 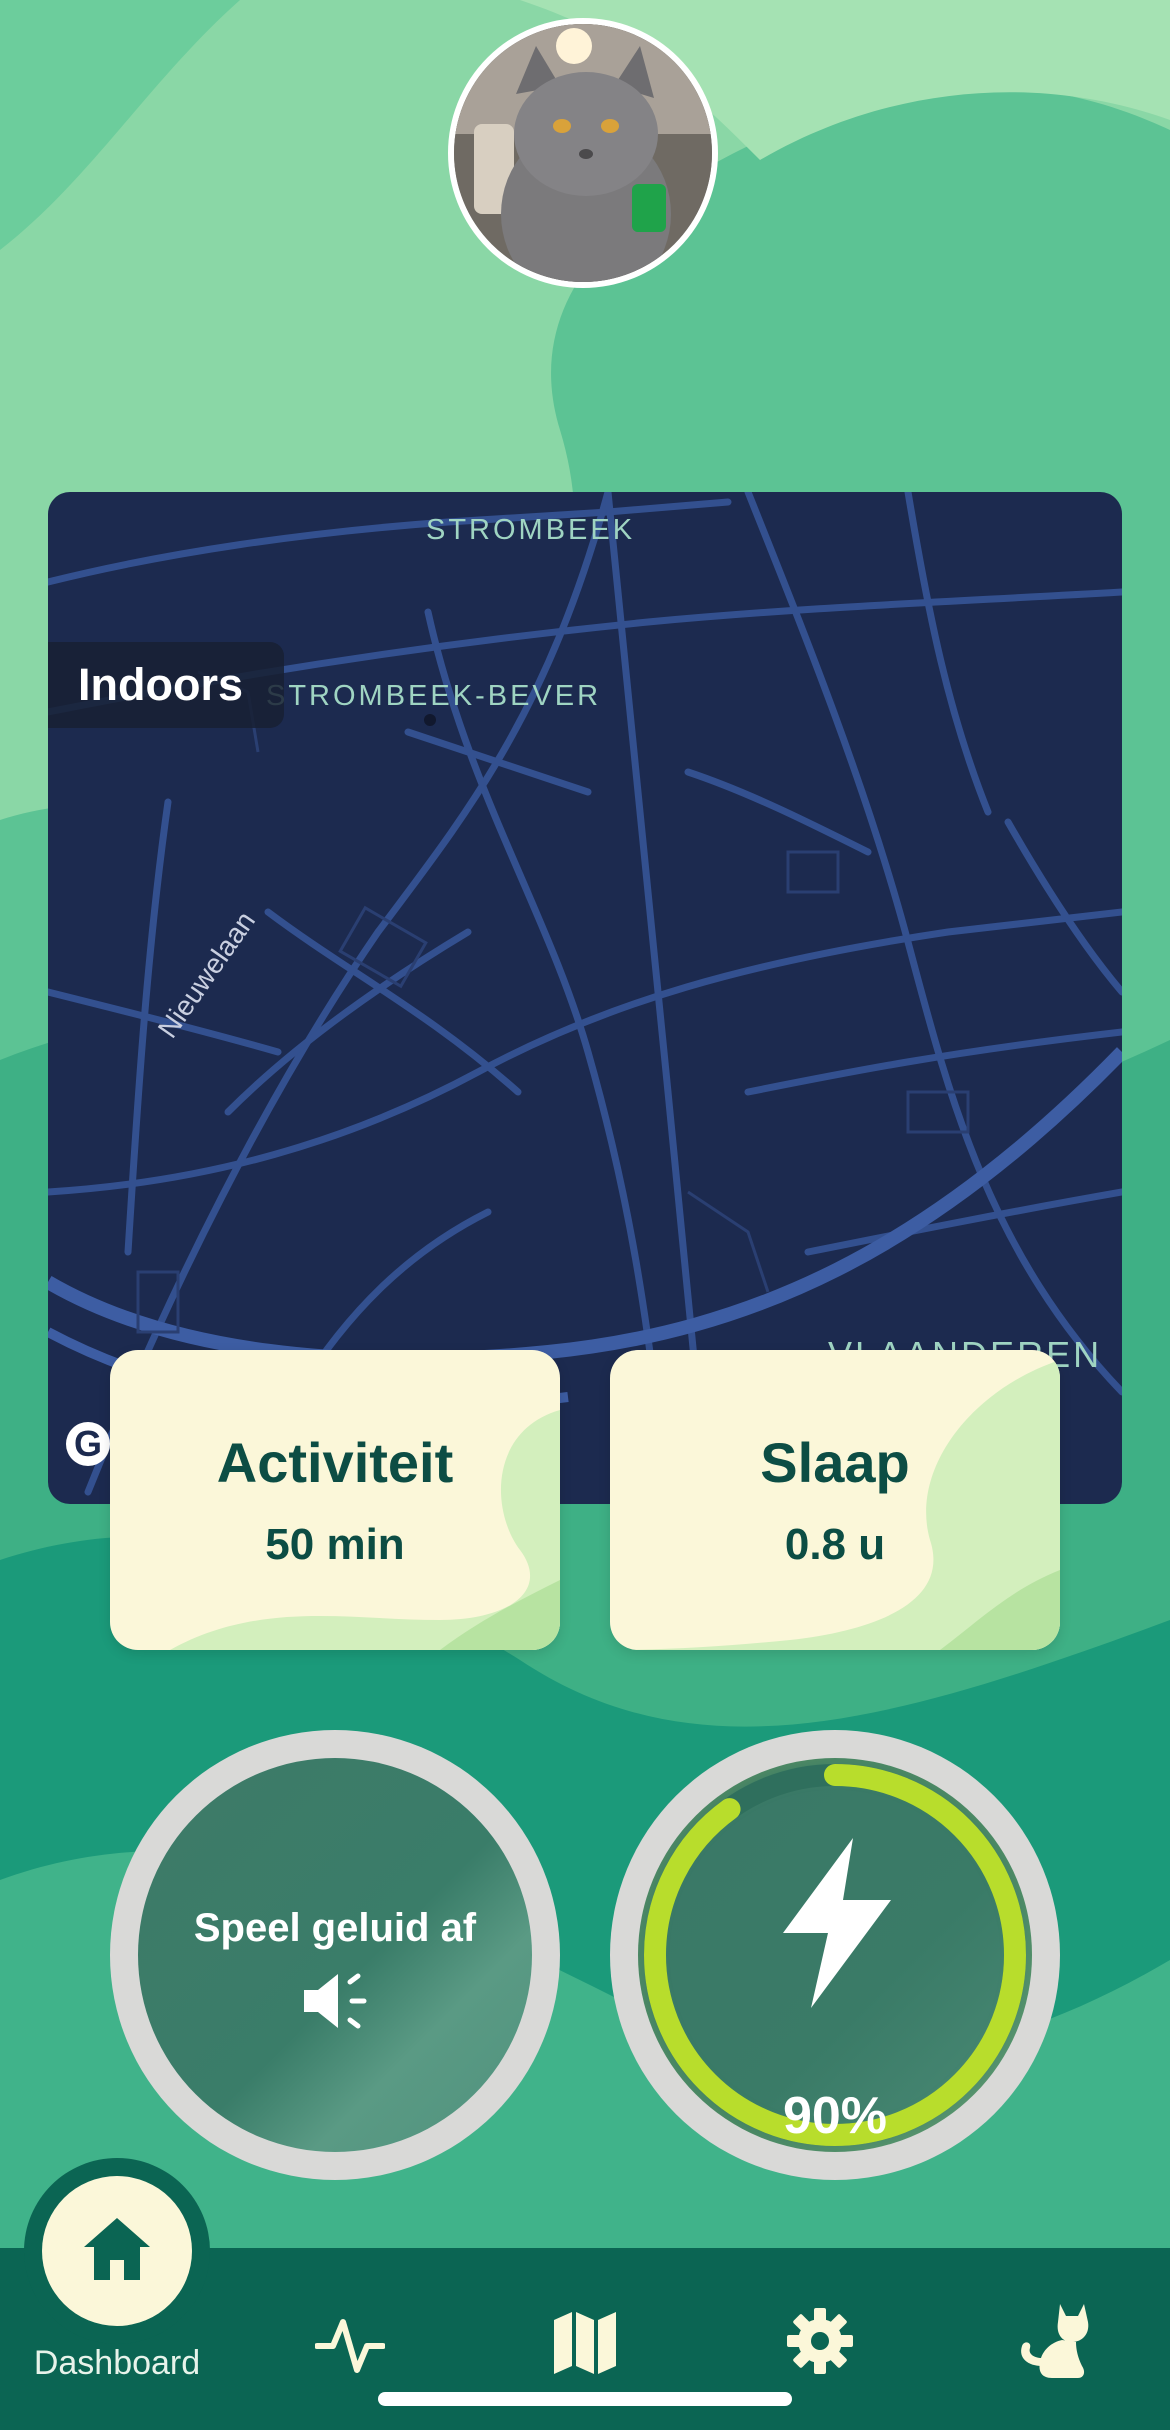 What do you see at coordinates (434, 696) in the screenshot?
I see `map-place-label: STROMBEEK-BEVER` at bounding box center [434, 696].